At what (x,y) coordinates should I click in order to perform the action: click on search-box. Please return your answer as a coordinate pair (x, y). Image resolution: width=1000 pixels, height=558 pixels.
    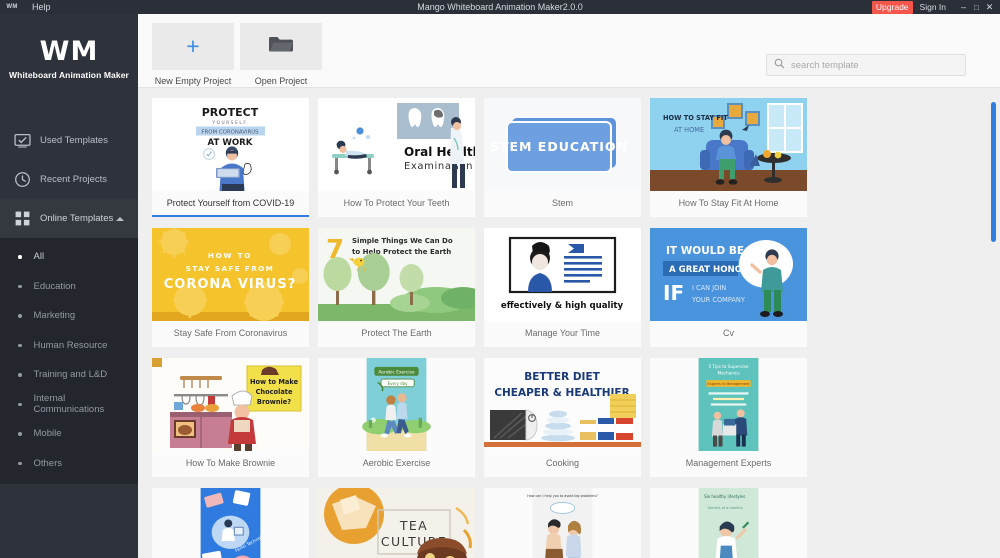
    Looking at the image, I should click on (866, 65).